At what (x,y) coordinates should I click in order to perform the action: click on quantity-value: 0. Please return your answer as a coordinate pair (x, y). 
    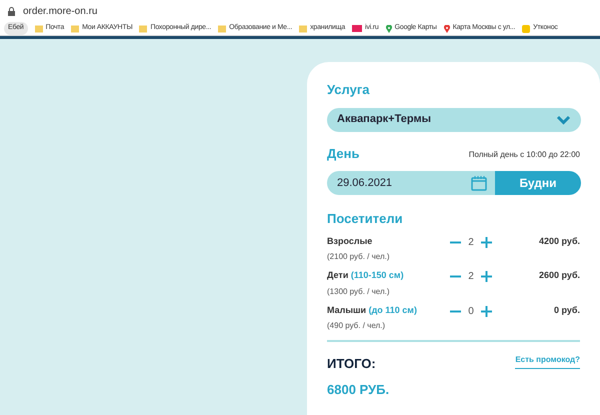
    Looking at the image, I should click on (471, 311).